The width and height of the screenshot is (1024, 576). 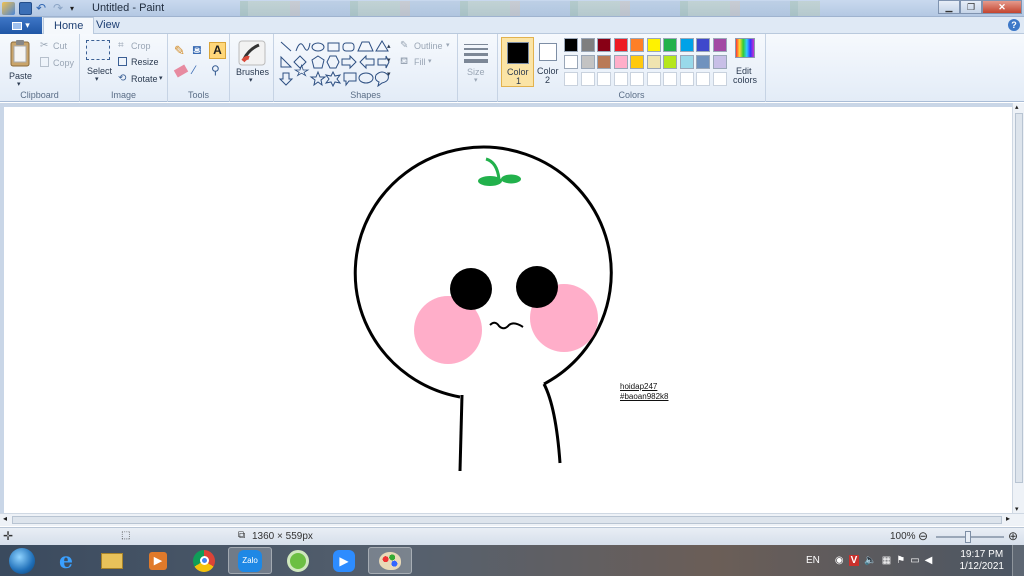 What do you see at coordinates (1008, 518) in the screenshot?
I see `scroll-right-icon: ▸` at bounding box center [1008, 518].